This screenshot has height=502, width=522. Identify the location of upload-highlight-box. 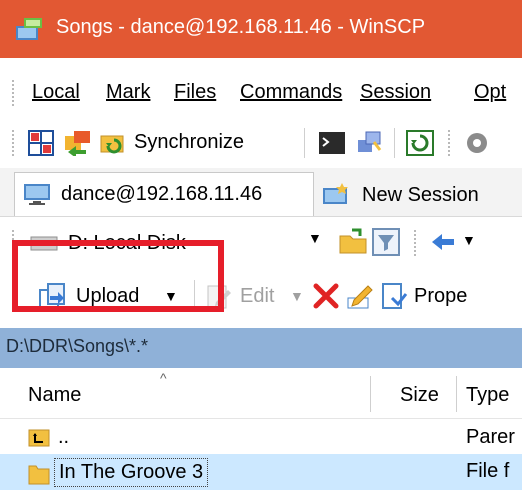
(118, 276).